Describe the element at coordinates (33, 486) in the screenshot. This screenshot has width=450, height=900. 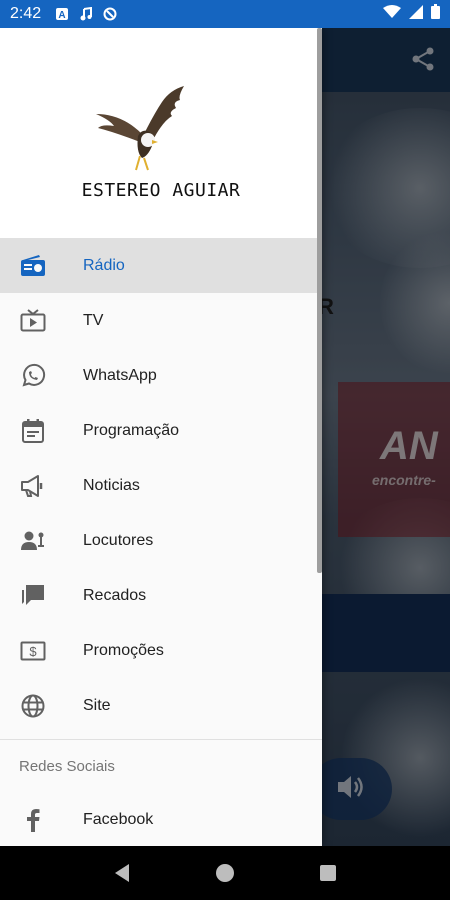
I see `megaphone-icon` at that location.